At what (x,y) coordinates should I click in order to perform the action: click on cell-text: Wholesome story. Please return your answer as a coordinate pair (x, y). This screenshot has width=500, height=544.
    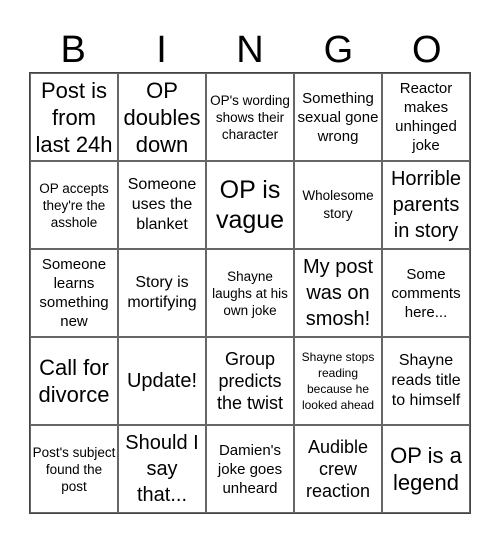
    Looking at the image, I should click on (338, 204).